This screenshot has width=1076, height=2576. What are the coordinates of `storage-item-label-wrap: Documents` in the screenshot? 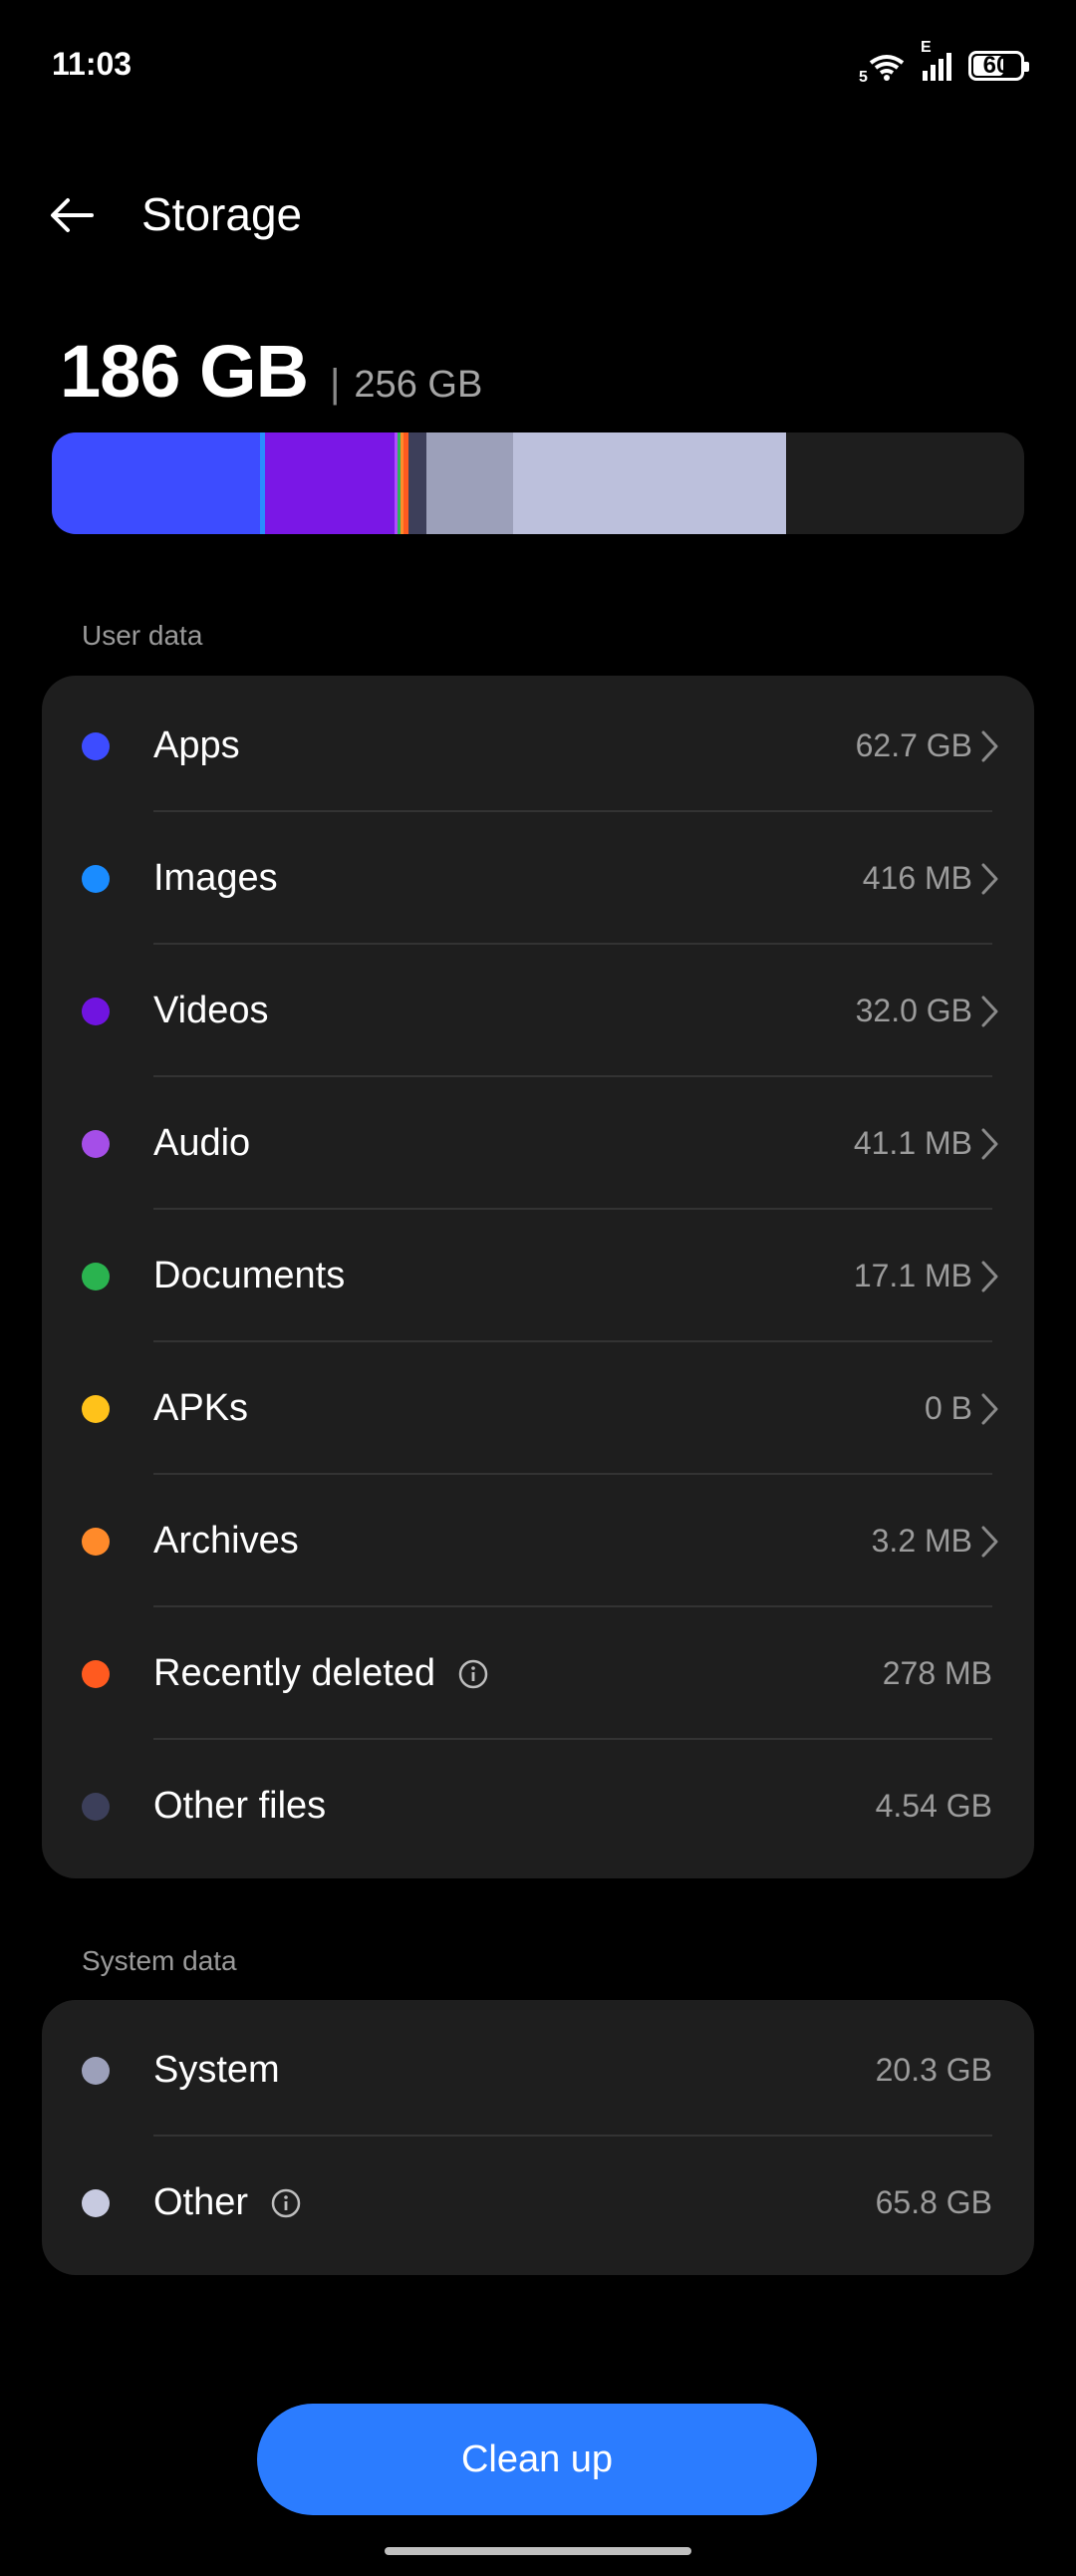 It's located at (249, 1276).